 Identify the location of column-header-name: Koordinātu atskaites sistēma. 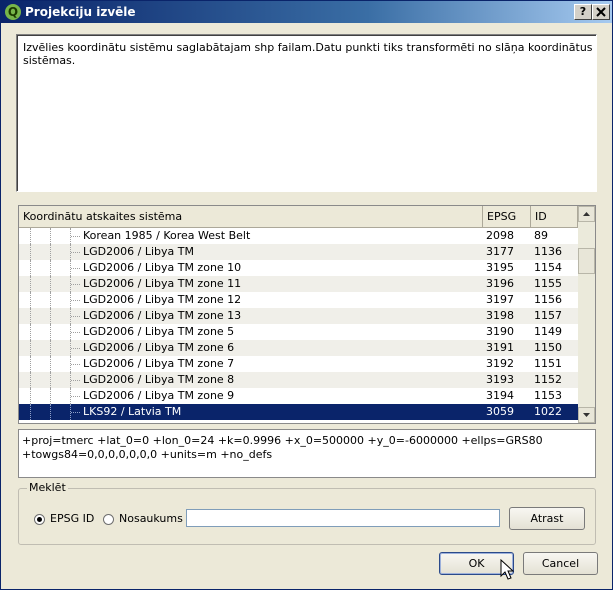
(251, 216).